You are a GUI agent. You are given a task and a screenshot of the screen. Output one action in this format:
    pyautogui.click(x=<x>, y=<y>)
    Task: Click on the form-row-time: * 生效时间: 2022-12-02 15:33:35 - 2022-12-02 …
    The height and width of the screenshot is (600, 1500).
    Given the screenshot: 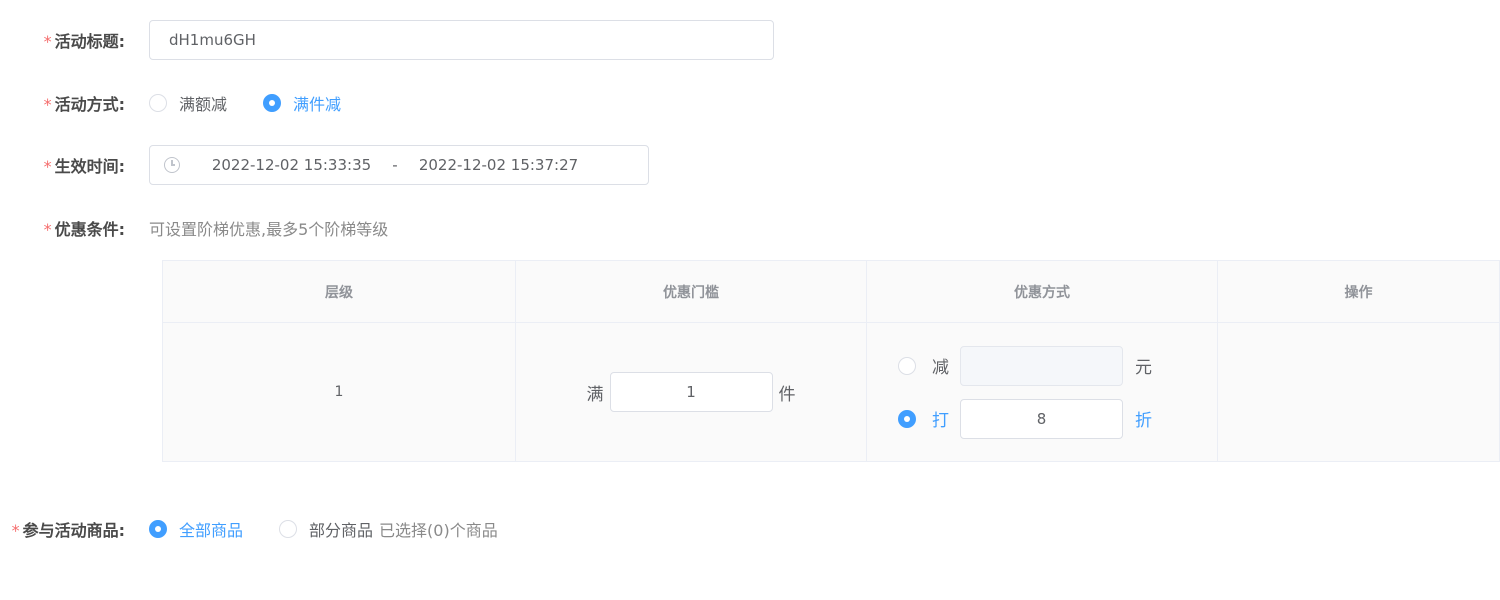 What is the action you would take?
    pyautogui.click(x=324, y=165)
    